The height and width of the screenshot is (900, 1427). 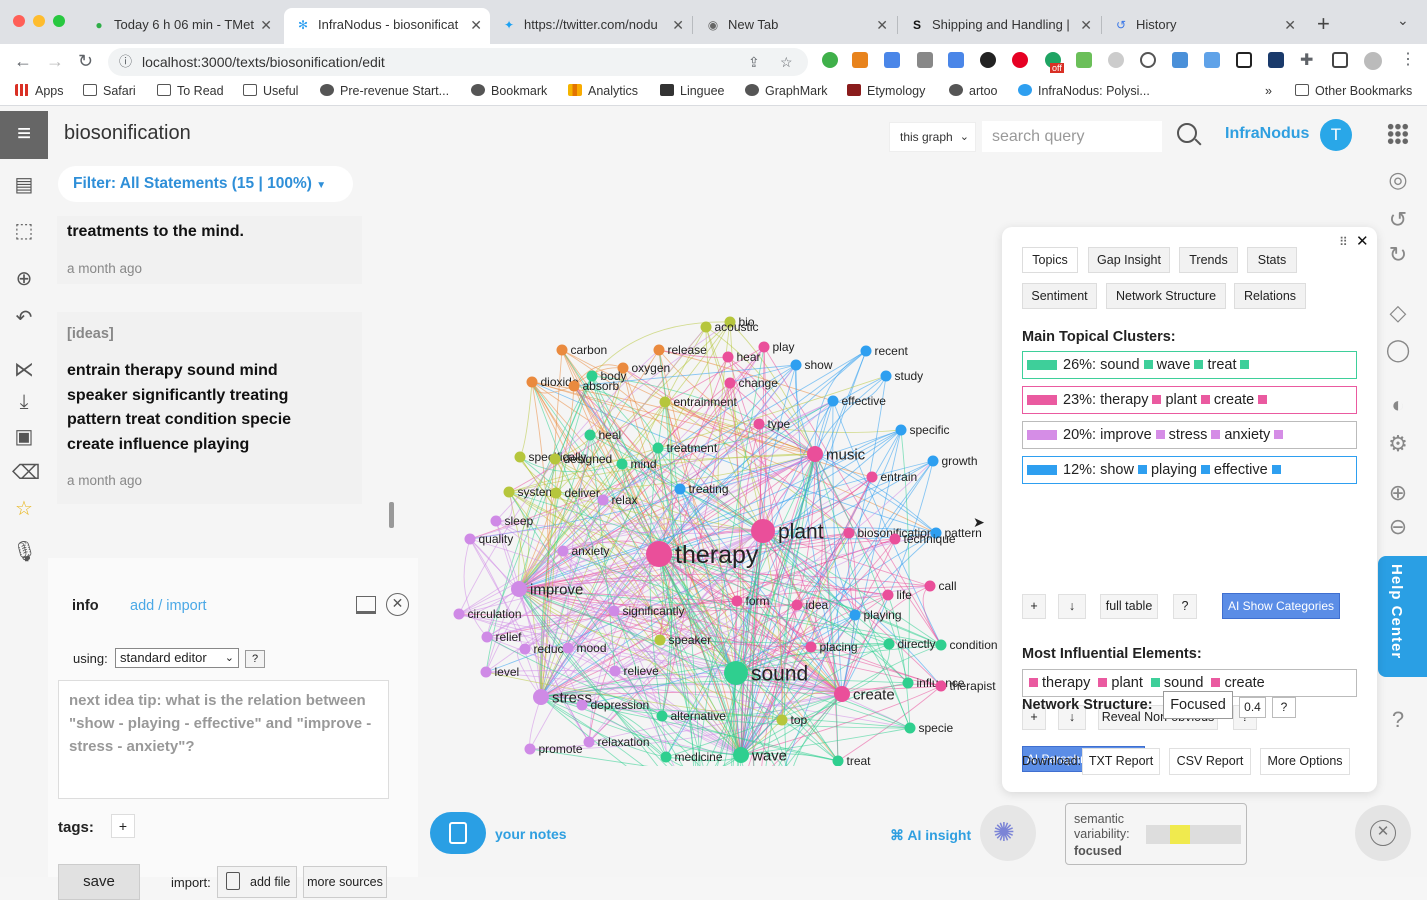 I want to click on help-icon: ?, so click(x=1398, y=720).